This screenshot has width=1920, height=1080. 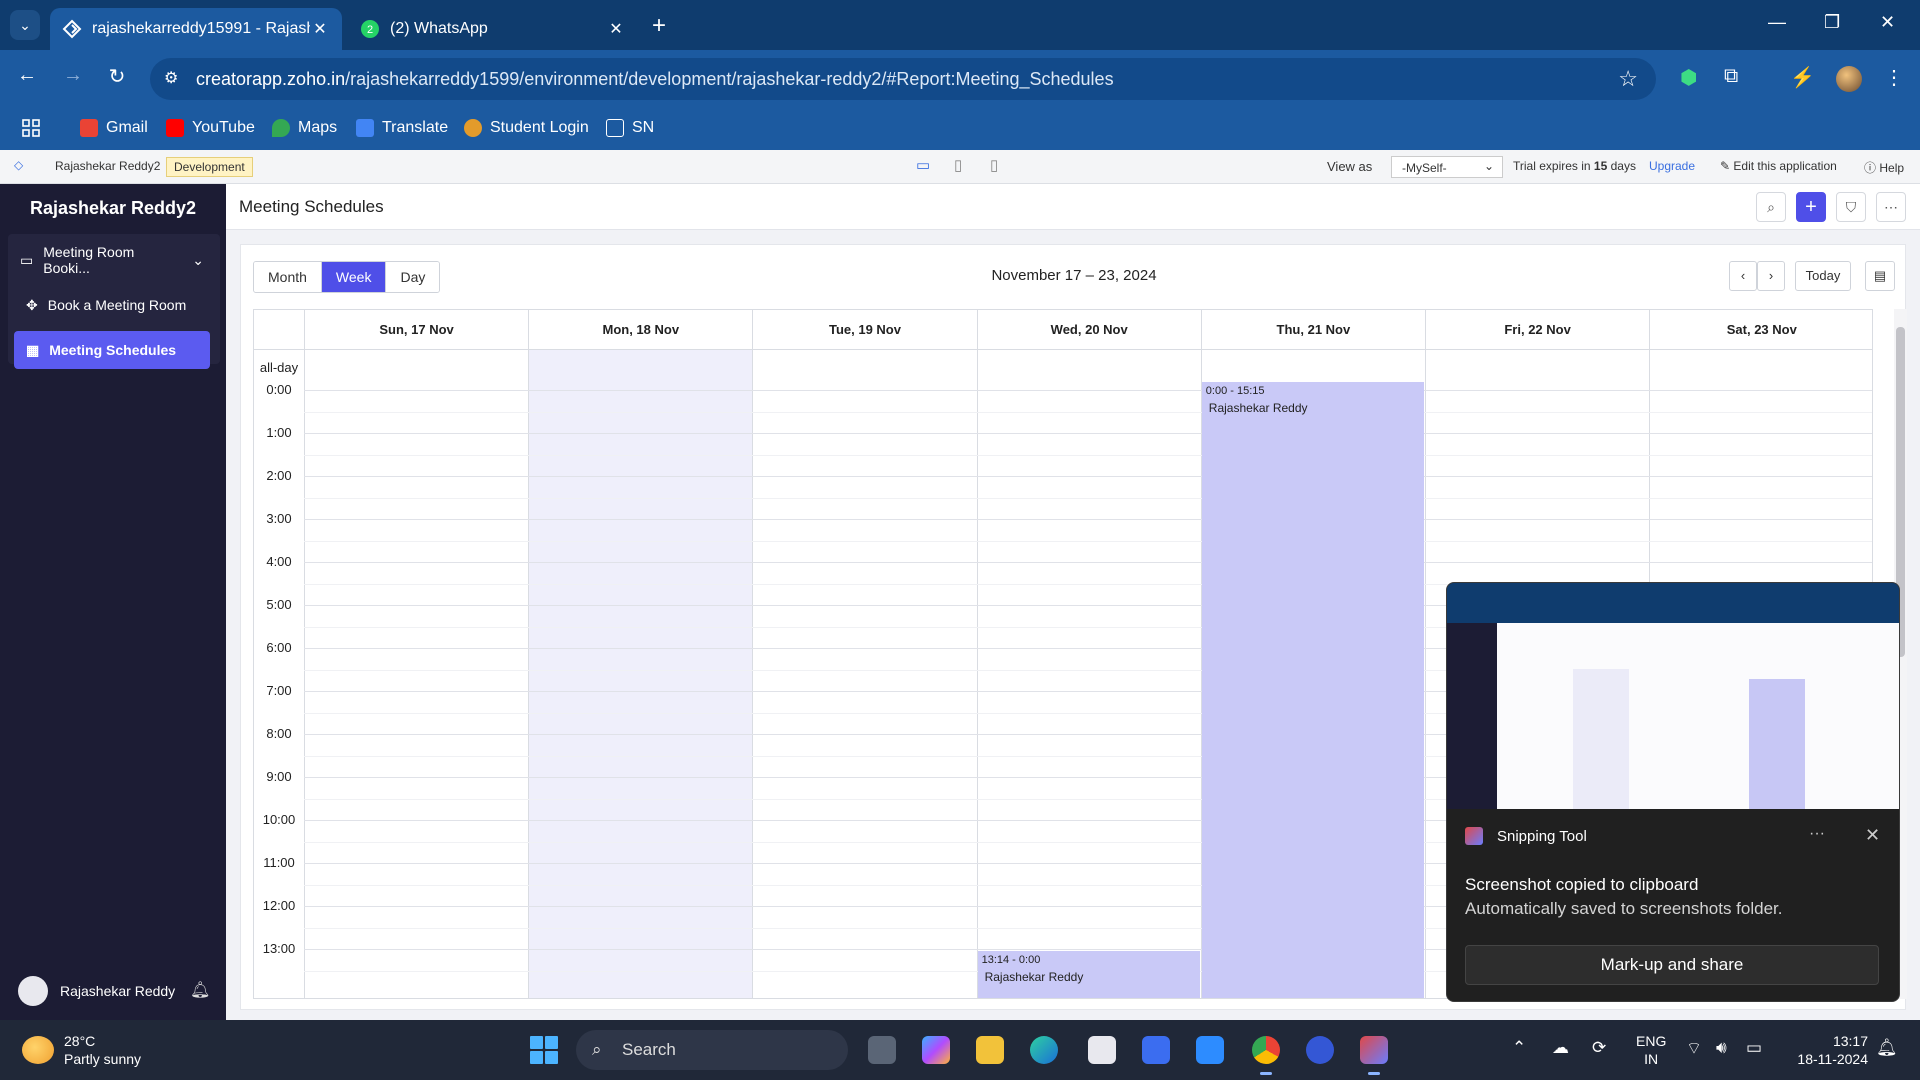 I want to click on grid-column-line, so click(x=977, y=674).